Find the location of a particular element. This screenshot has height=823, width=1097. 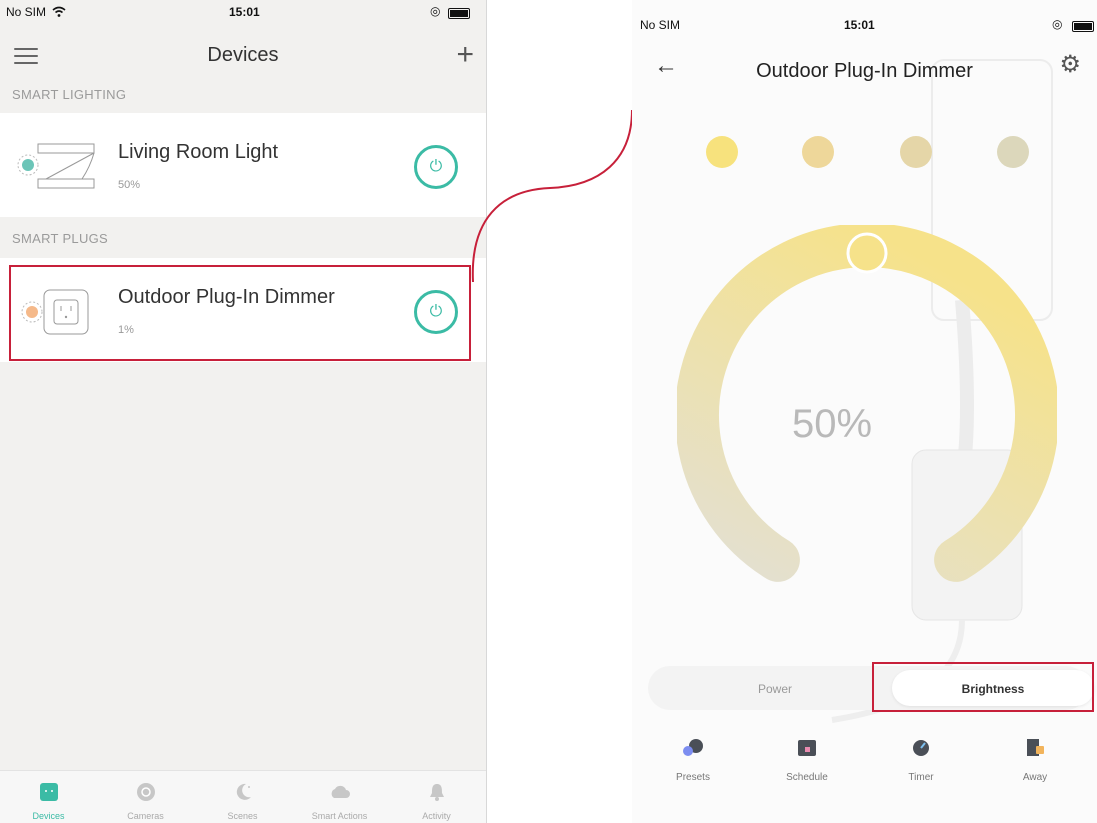

timer-icon is located at coordinates (921, 748).